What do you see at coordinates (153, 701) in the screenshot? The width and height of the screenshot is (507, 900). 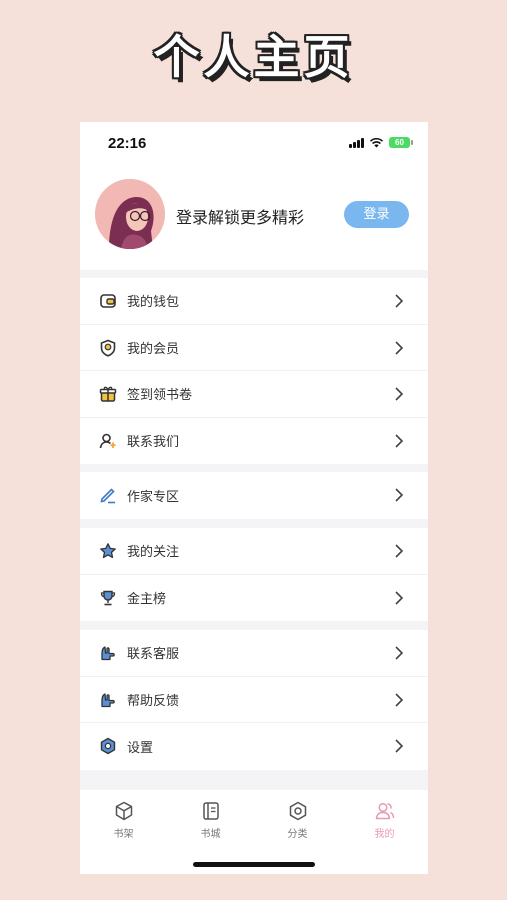 I see `menu-item-label: 帮助反馈` at bounding box center [153, 701].